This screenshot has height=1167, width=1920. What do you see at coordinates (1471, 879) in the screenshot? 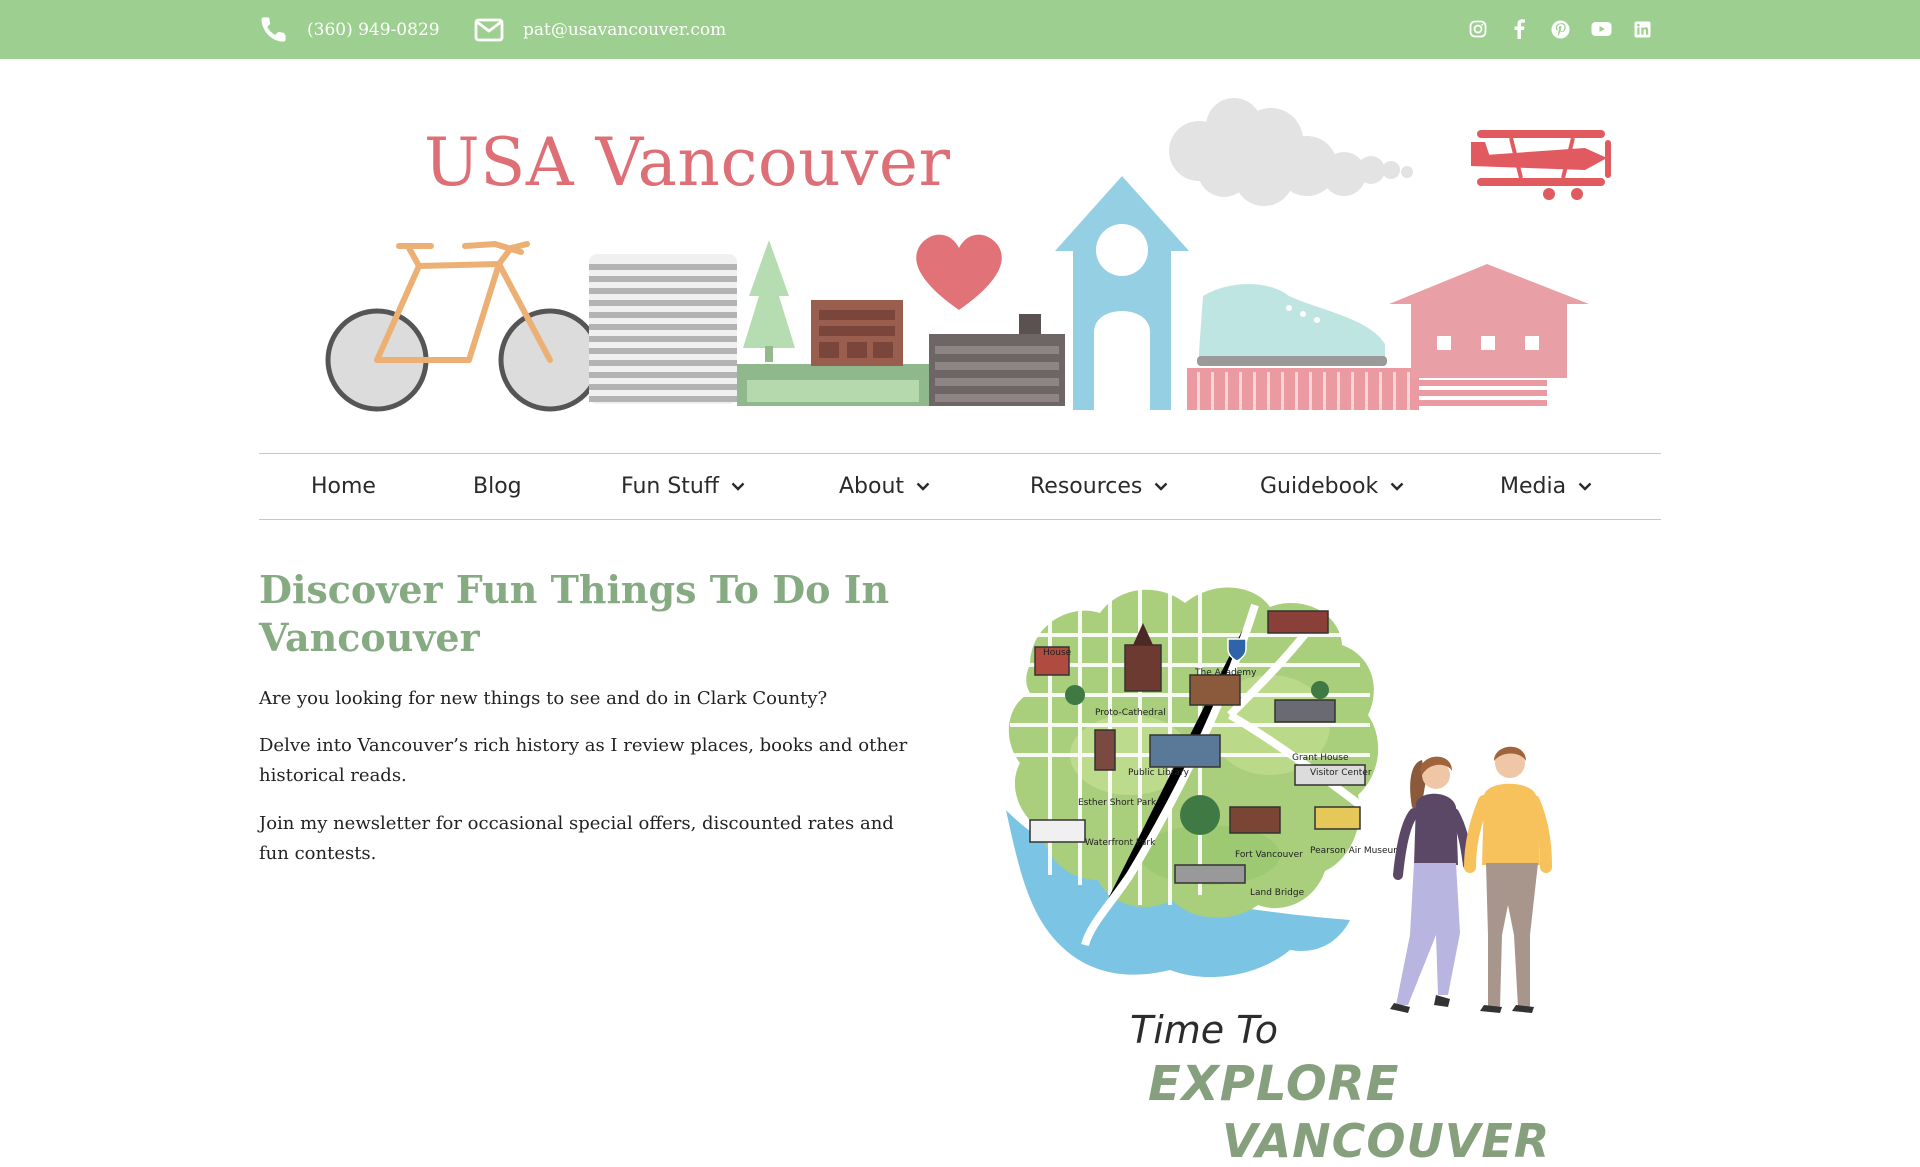
I see `walking-couple` at bounding box center [1471, 879].